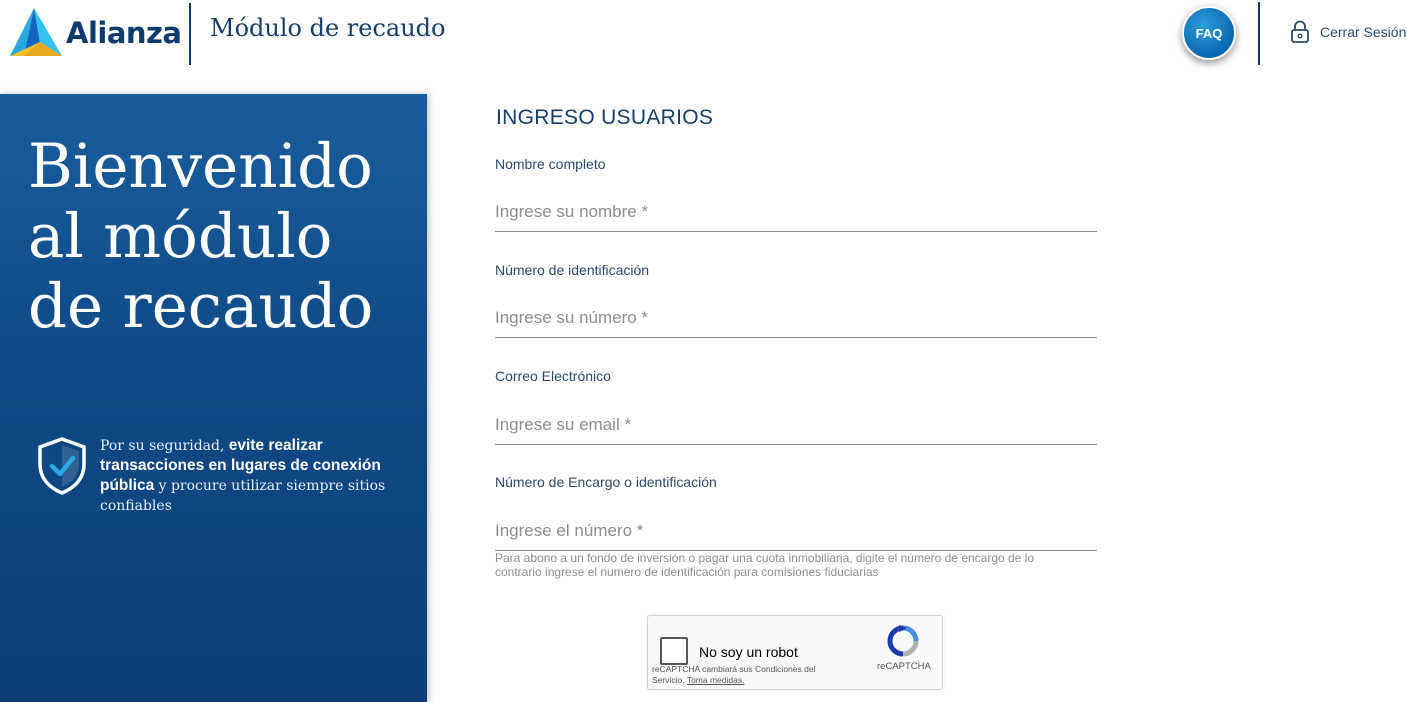  I want to click on recaptcha-checkbox, so click(674, 651).